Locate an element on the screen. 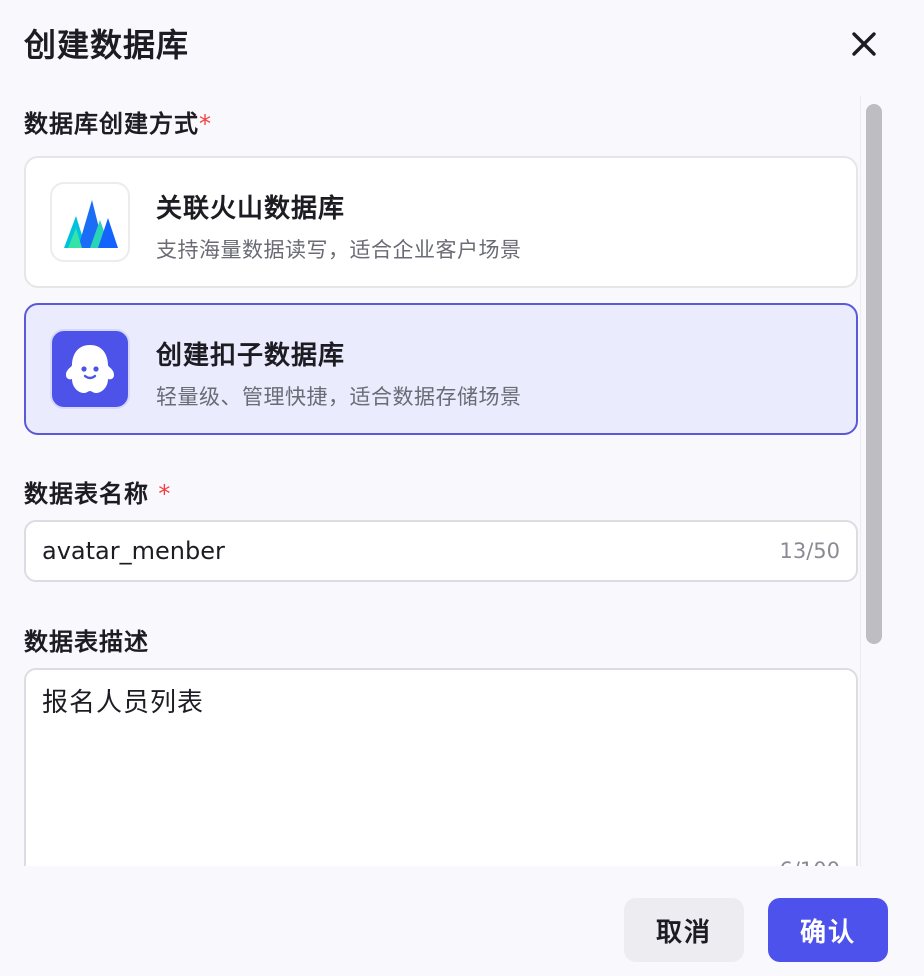 This screenshot has height=976, width=924. volcano-logo-icon is located at coordinates (90, 222).